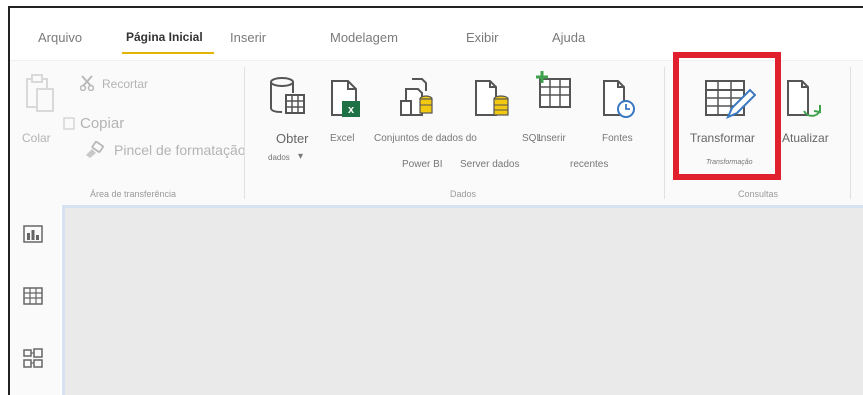  I want to click on paste-icon, so click(40, 93).